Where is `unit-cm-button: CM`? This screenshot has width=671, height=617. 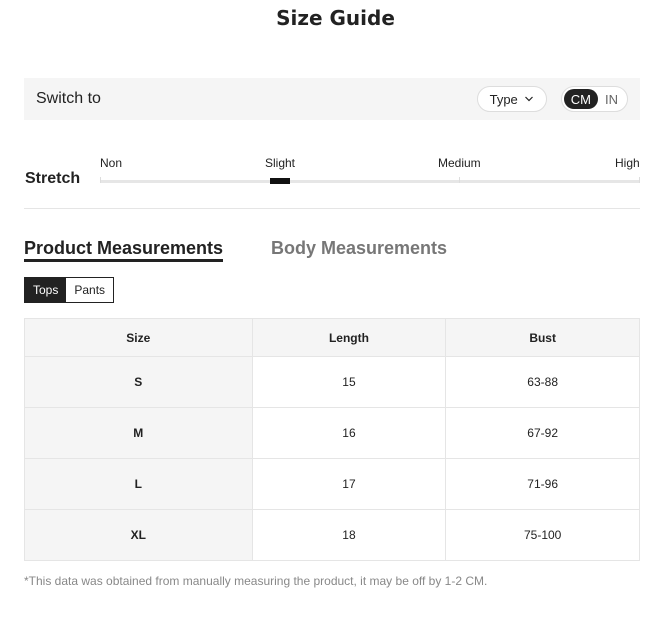 unit-cm-button: CM is located at coordinates (580, 99).